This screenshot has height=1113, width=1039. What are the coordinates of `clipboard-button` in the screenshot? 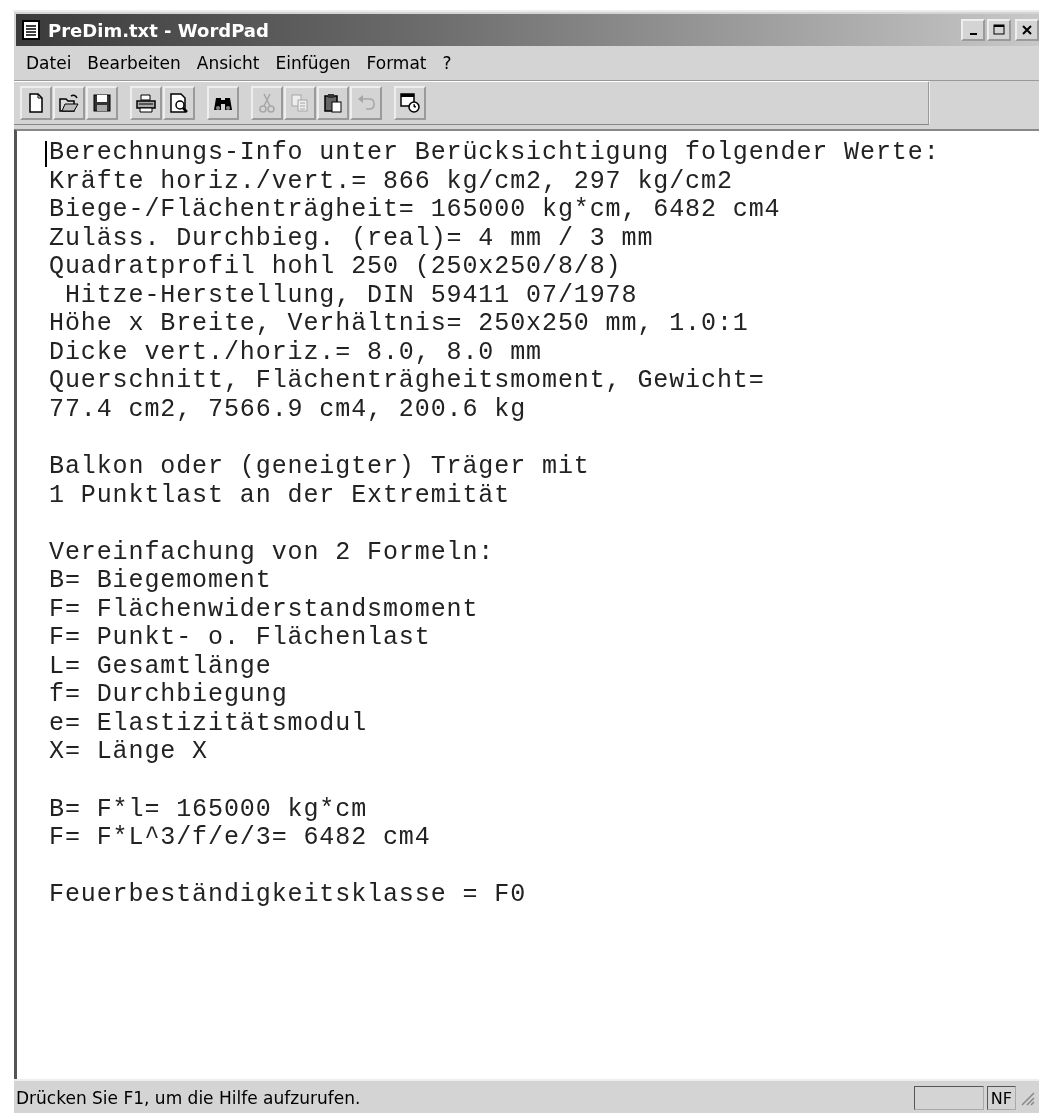 It's located at (333, 103).